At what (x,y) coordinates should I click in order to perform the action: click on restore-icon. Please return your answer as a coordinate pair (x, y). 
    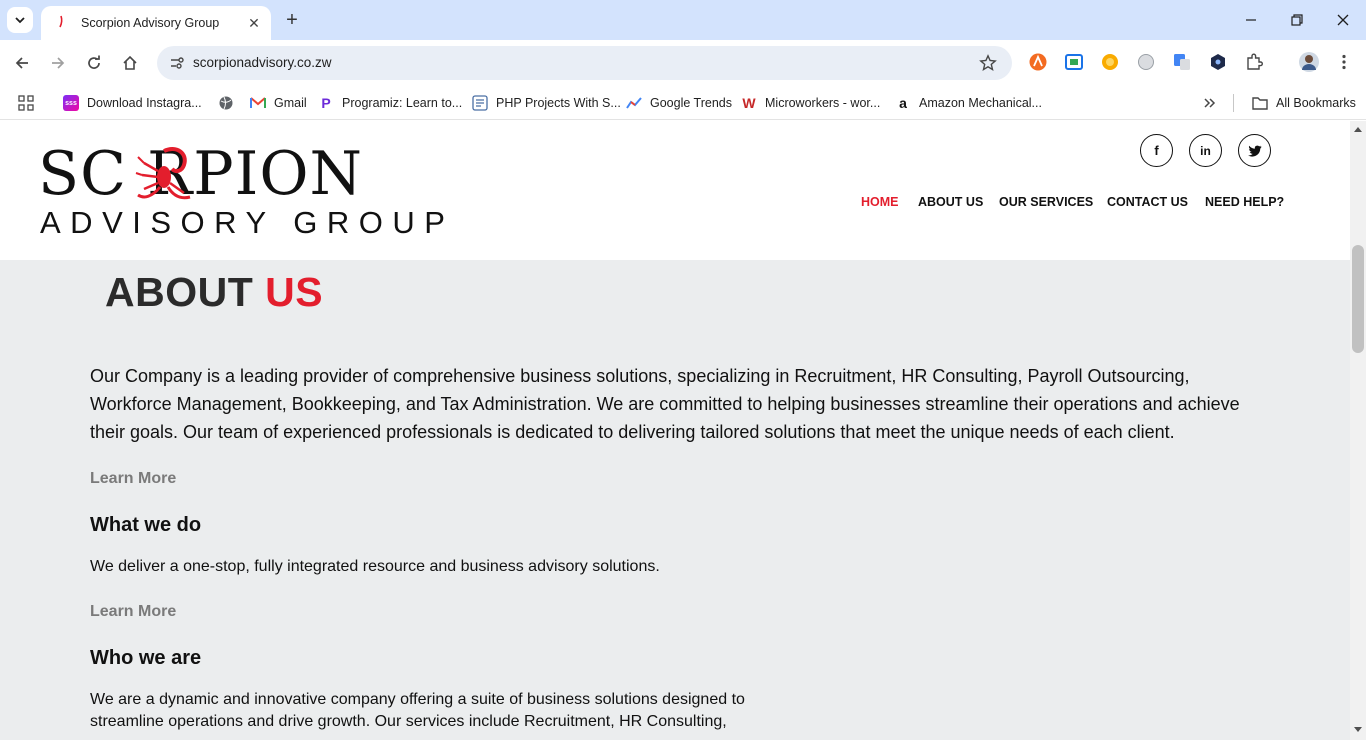
    Looking at the image, I should click on (1297, 20).